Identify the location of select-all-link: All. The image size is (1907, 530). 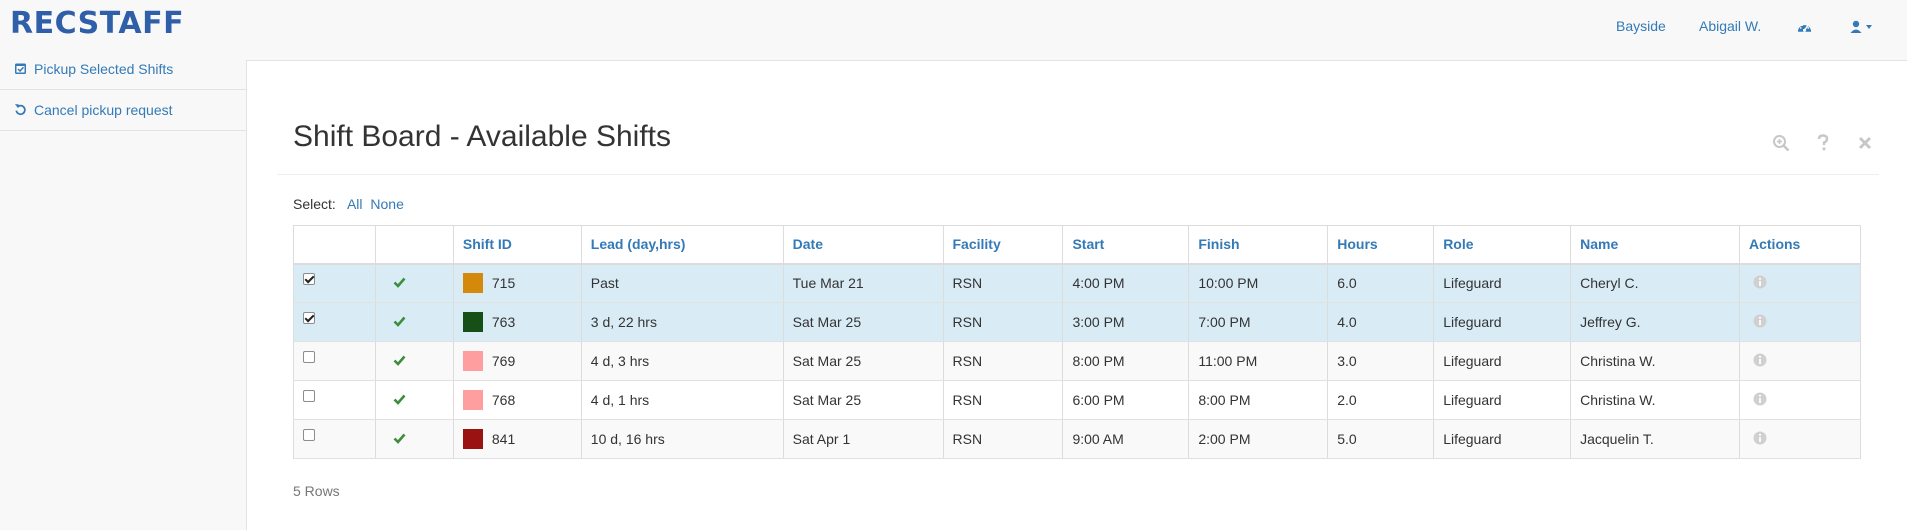
(355, 204).